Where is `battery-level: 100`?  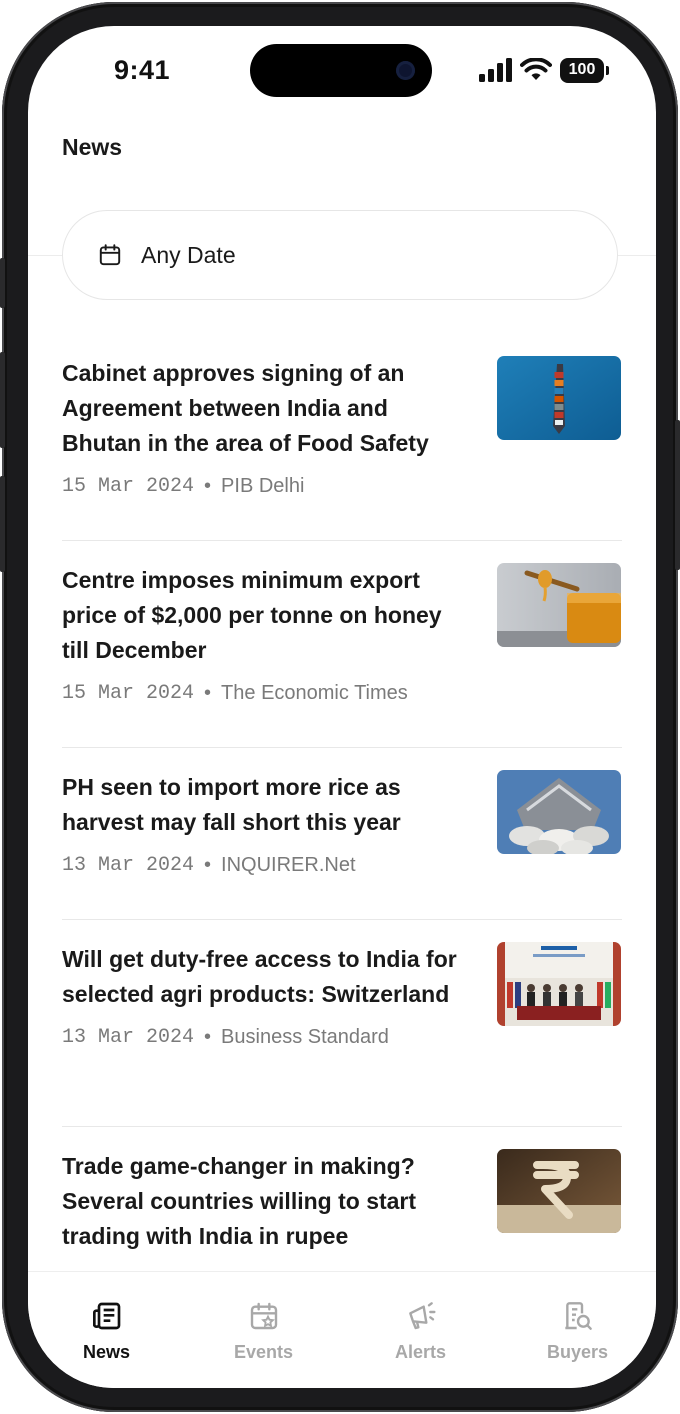
battery-level: 100 is located at coordinates (582, 69).